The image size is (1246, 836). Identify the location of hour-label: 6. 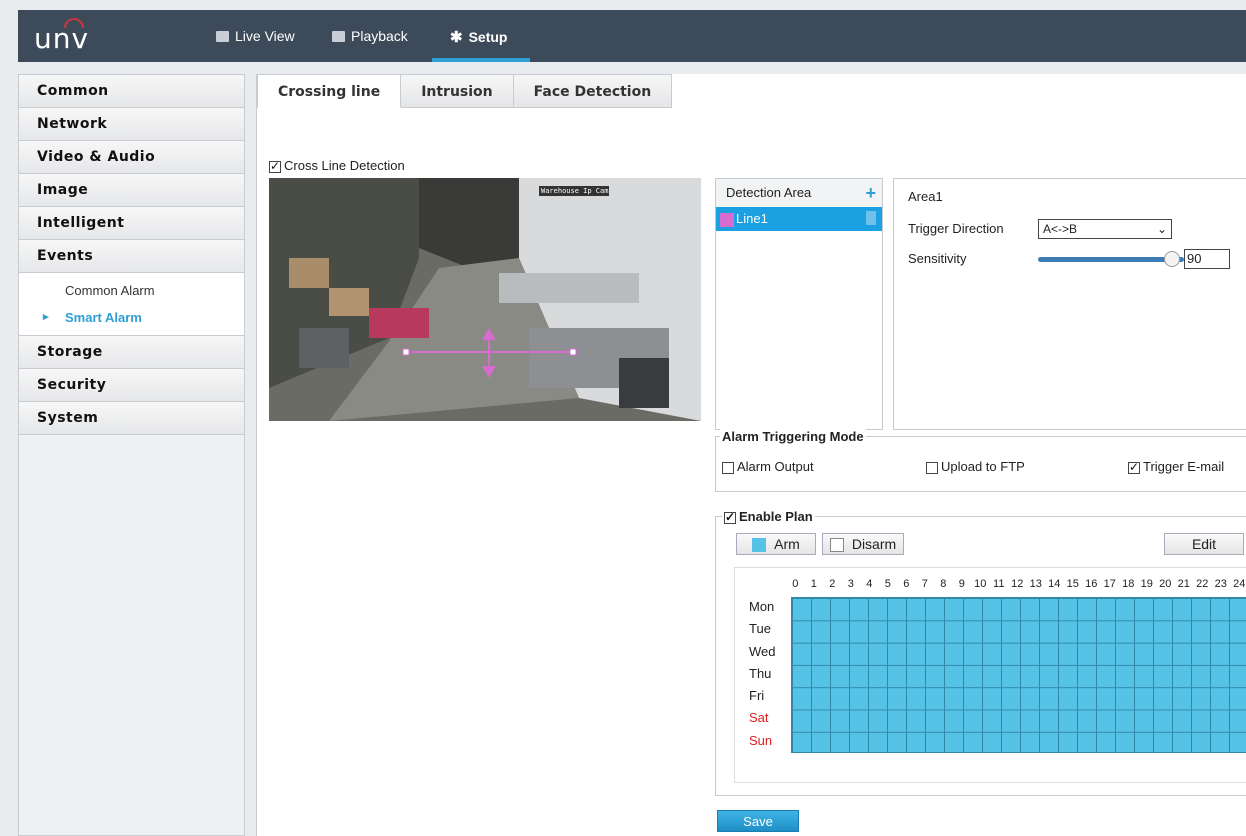
(906, 584).